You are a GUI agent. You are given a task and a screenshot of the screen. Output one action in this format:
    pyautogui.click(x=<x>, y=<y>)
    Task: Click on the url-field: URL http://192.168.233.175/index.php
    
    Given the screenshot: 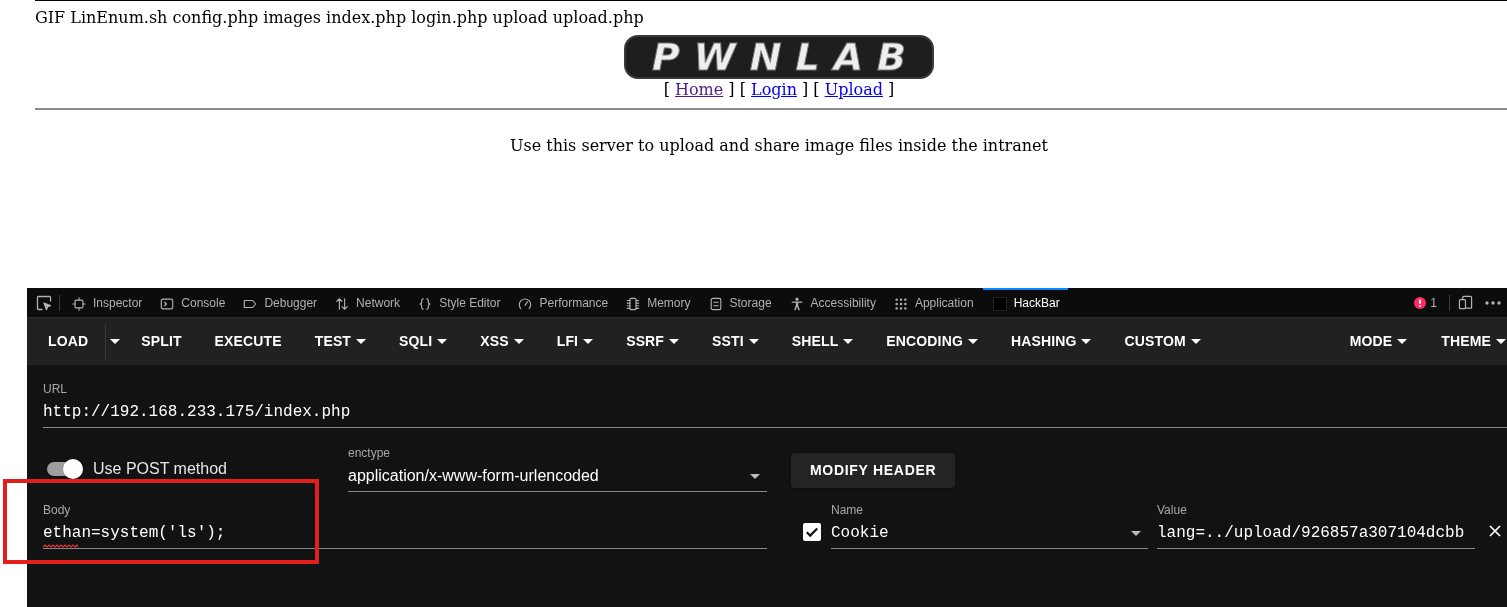 What is the action you would take?
    pyautogui.click(x=775, y=405)
    